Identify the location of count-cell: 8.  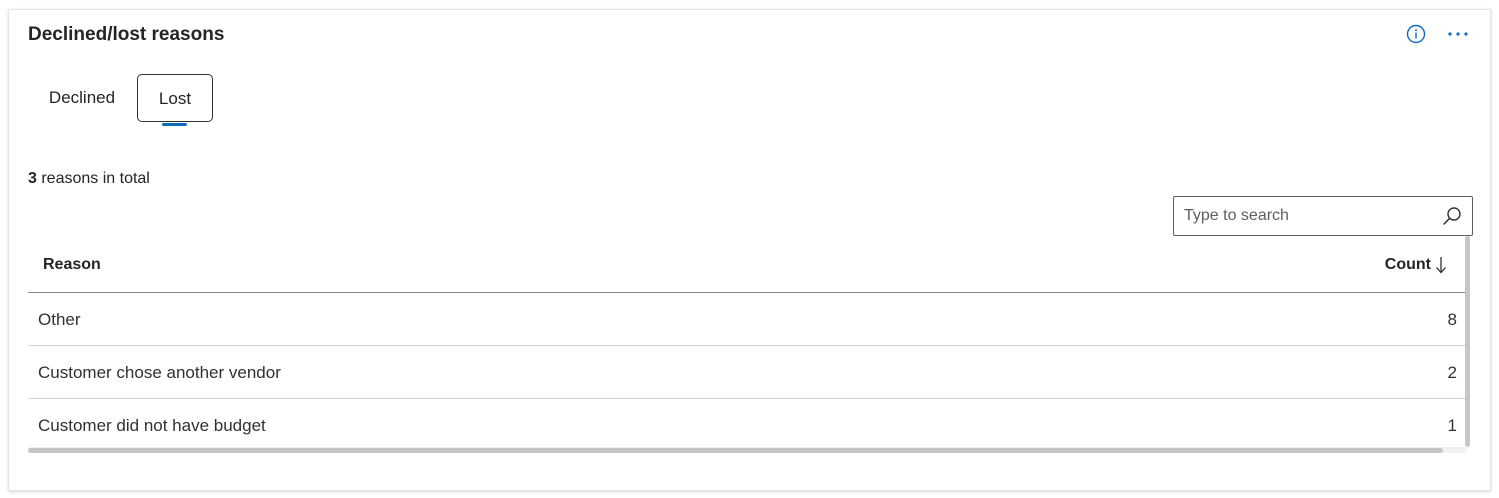
(1452, 319).